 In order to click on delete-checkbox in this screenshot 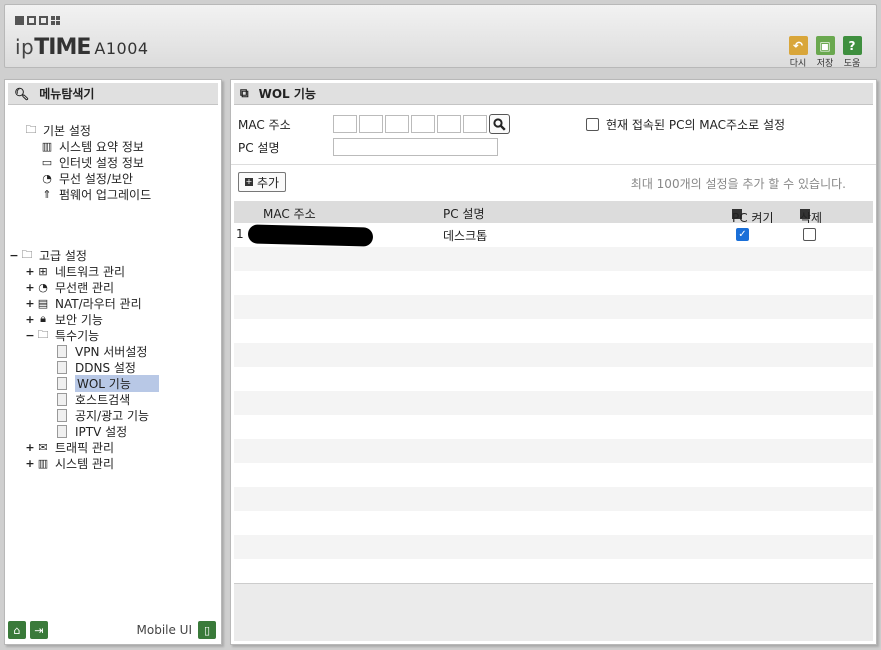, I will do `click(809, 234)`.